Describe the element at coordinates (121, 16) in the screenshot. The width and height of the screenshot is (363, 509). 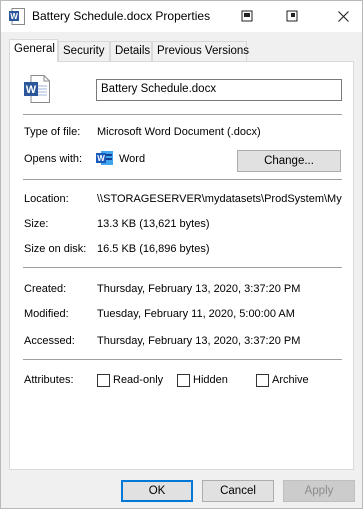
I see `window-title: Battery Schedule.docx Properties` at that location.